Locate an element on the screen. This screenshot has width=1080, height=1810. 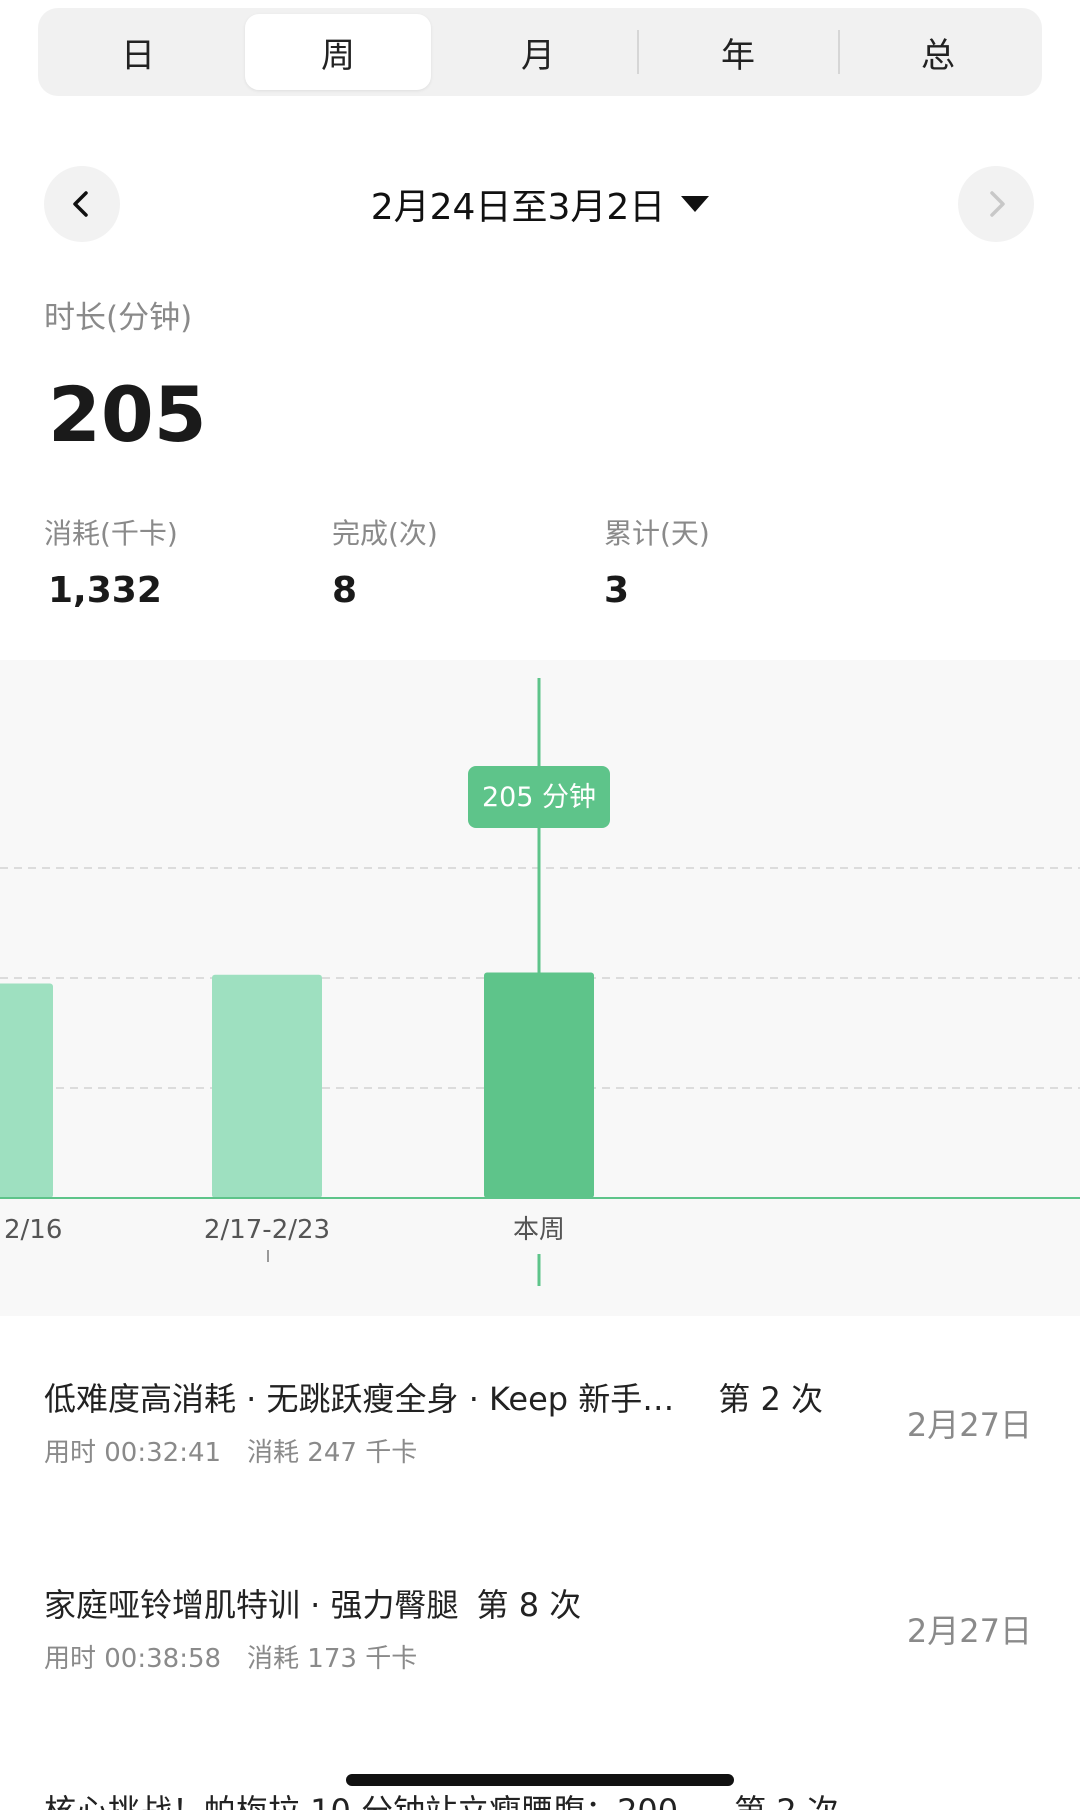
tab-year: 年 is located at coordinates (738, 52).